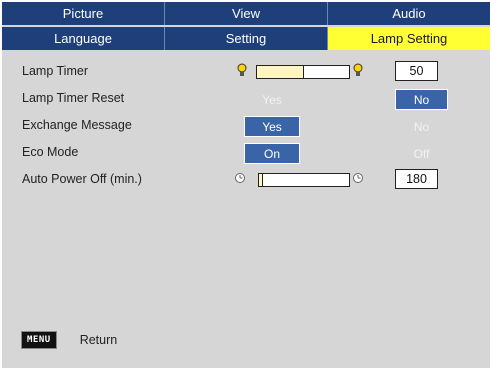 The height and width of the screenshot is (370, 492). I want to click on tab-picture: Picture, so click(83, 13).